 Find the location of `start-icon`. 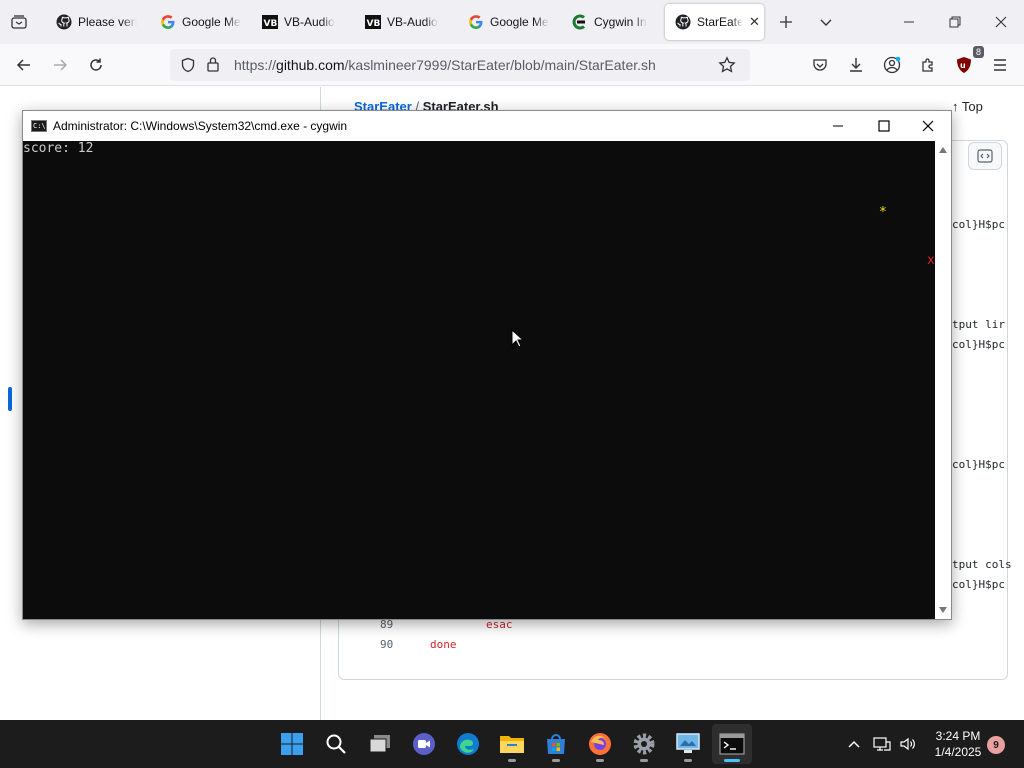

start-icon is located at coordinates (292, 744).